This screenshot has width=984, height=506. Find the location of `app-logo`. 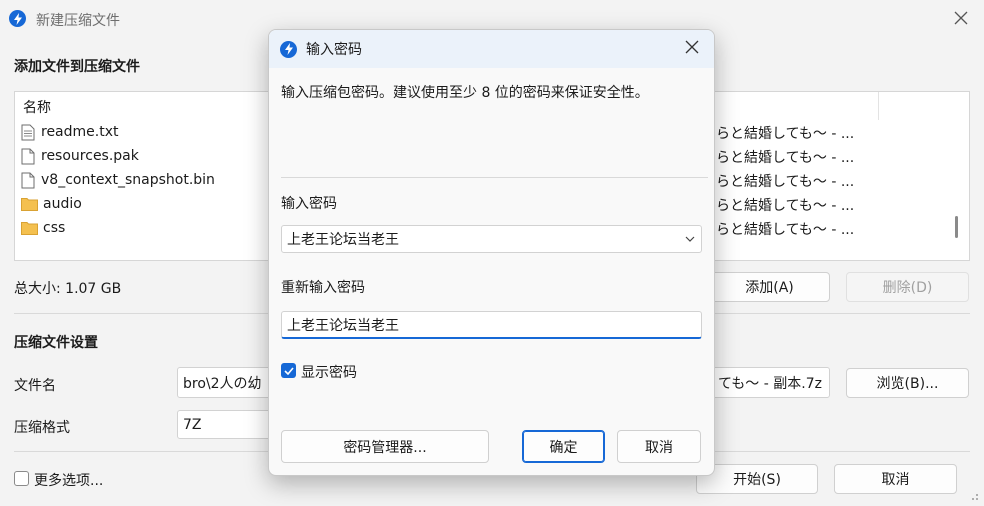

app-logo is located at coordinates (17, 18).